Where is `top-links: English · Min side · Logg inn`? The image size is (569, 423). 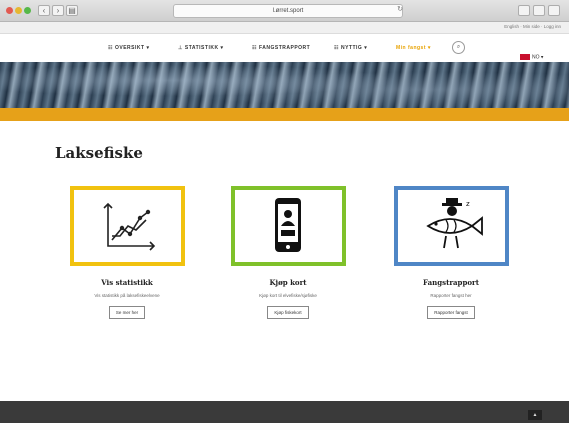
top-links: English · Min side · Logg inn is located at coordinates (532, 26).